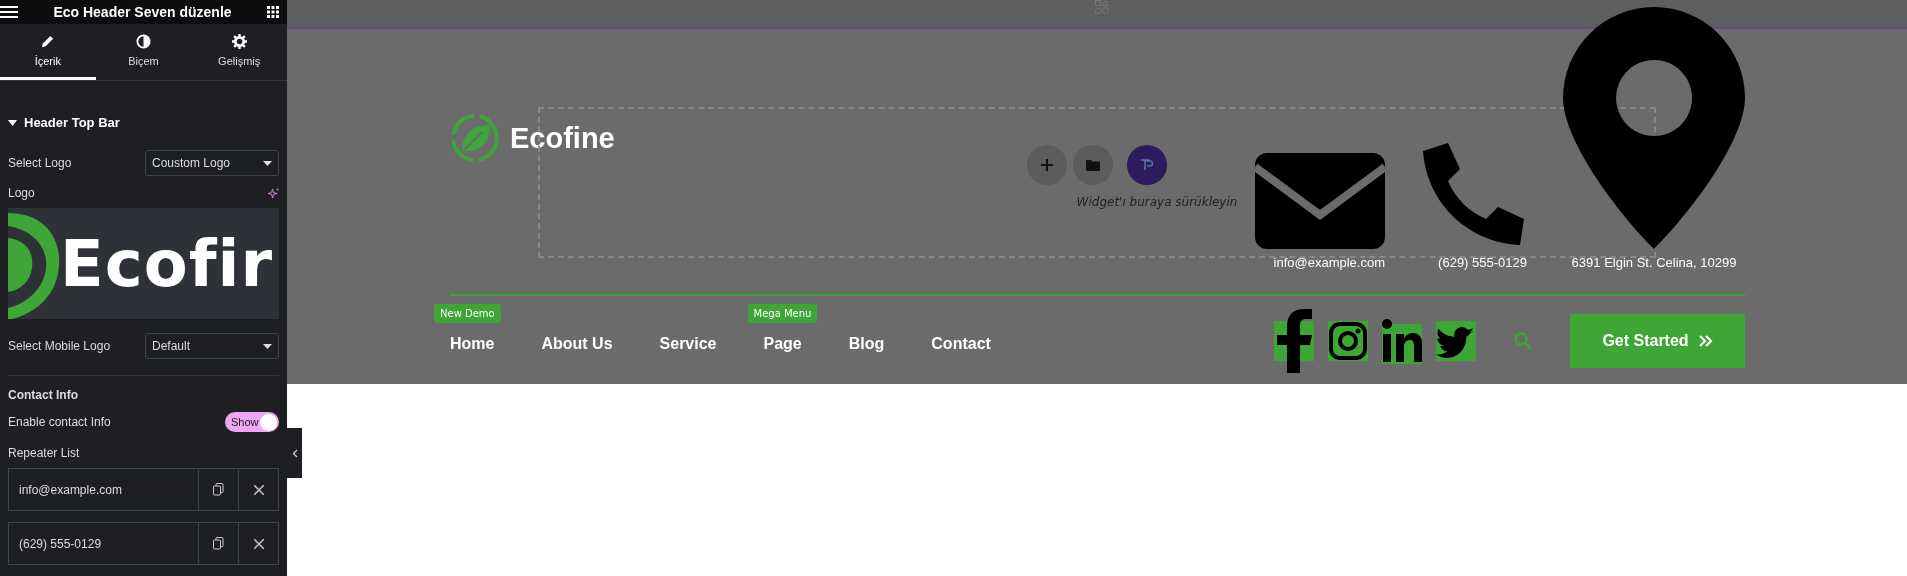  I want to click on collapse-panel-button, so click(294, 453).